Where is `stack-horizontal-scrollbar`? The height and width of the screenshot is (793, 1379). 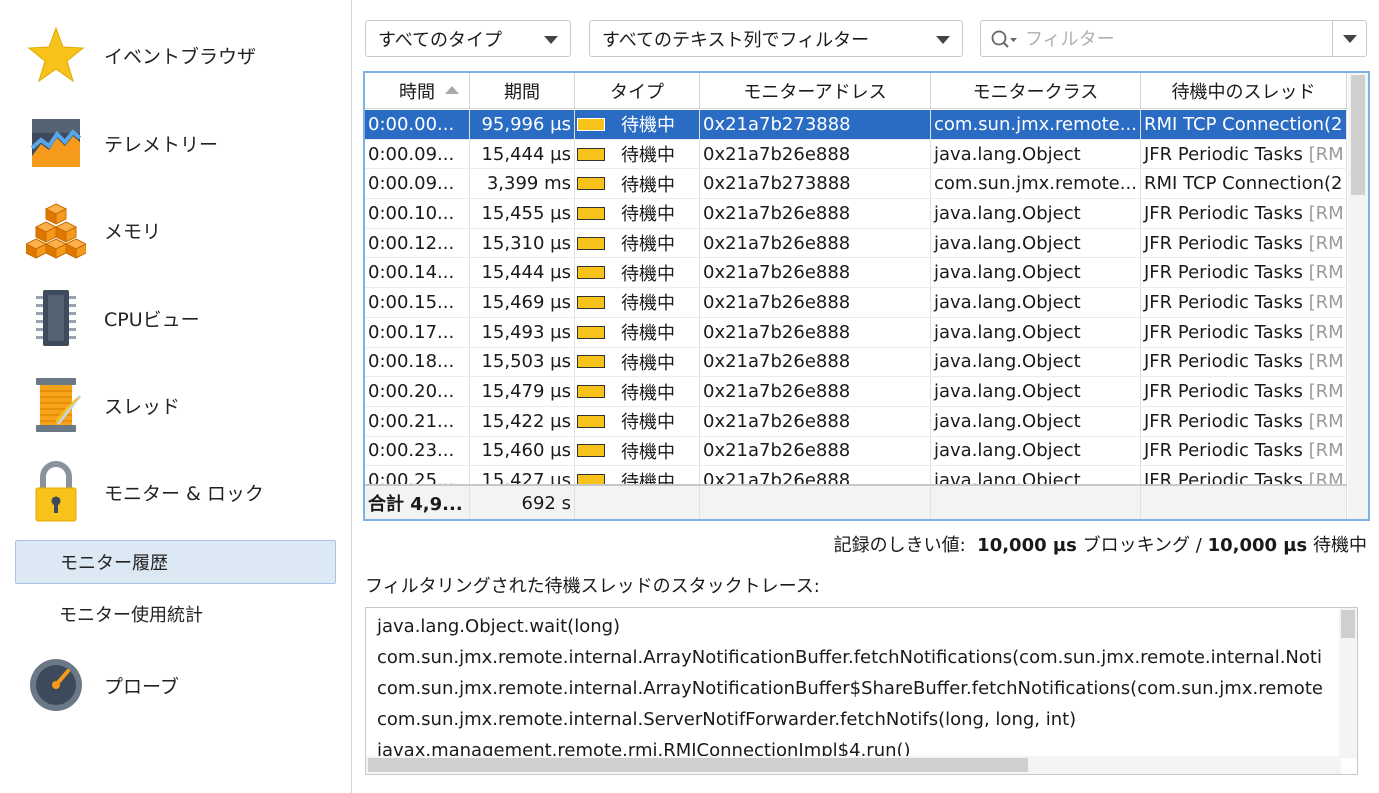
stack-horizontal-scrollbar is located at coordinates (853, 765).